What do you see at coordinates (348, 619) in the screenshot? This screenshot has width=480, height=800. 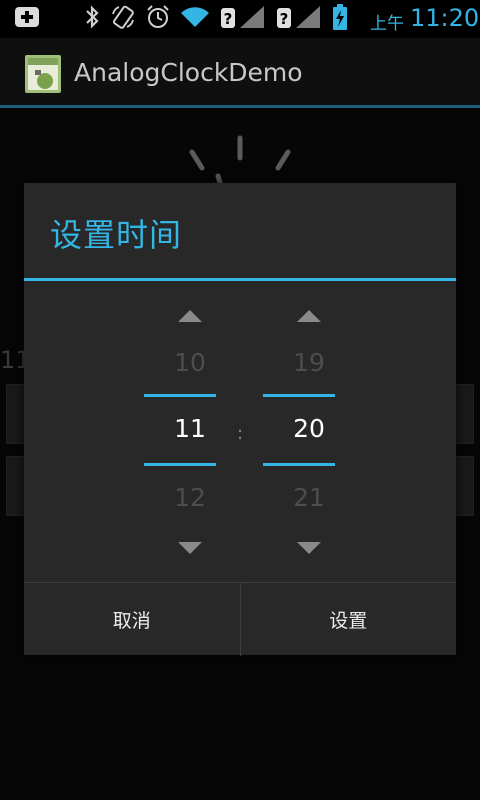 I see `set-button: 设置` at bounding box center [348, 619].